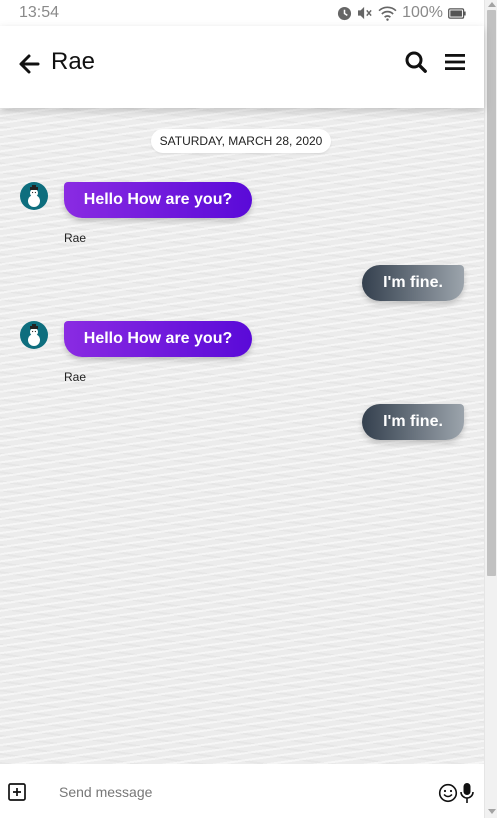 This screenshot has width=497, height=818. Describe the element at coordinates (457, 13) in the screenshot. I see `battery-icon` at that location.